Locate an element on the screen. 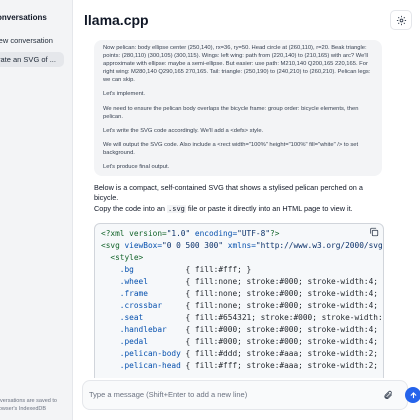  inline-code: .svg is located at coordinates (176, 209).